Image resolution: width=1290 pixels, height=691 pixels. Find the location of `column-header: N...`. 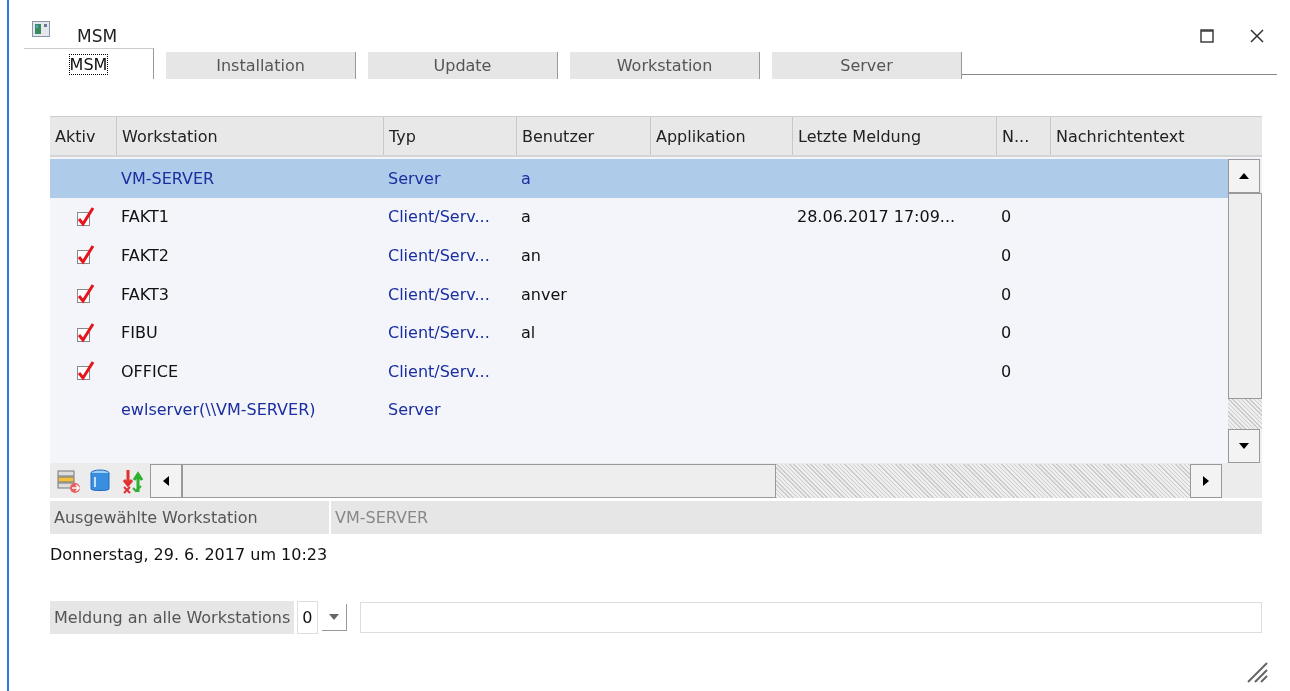

column-header: N... is located at coordinates (1023, 136).